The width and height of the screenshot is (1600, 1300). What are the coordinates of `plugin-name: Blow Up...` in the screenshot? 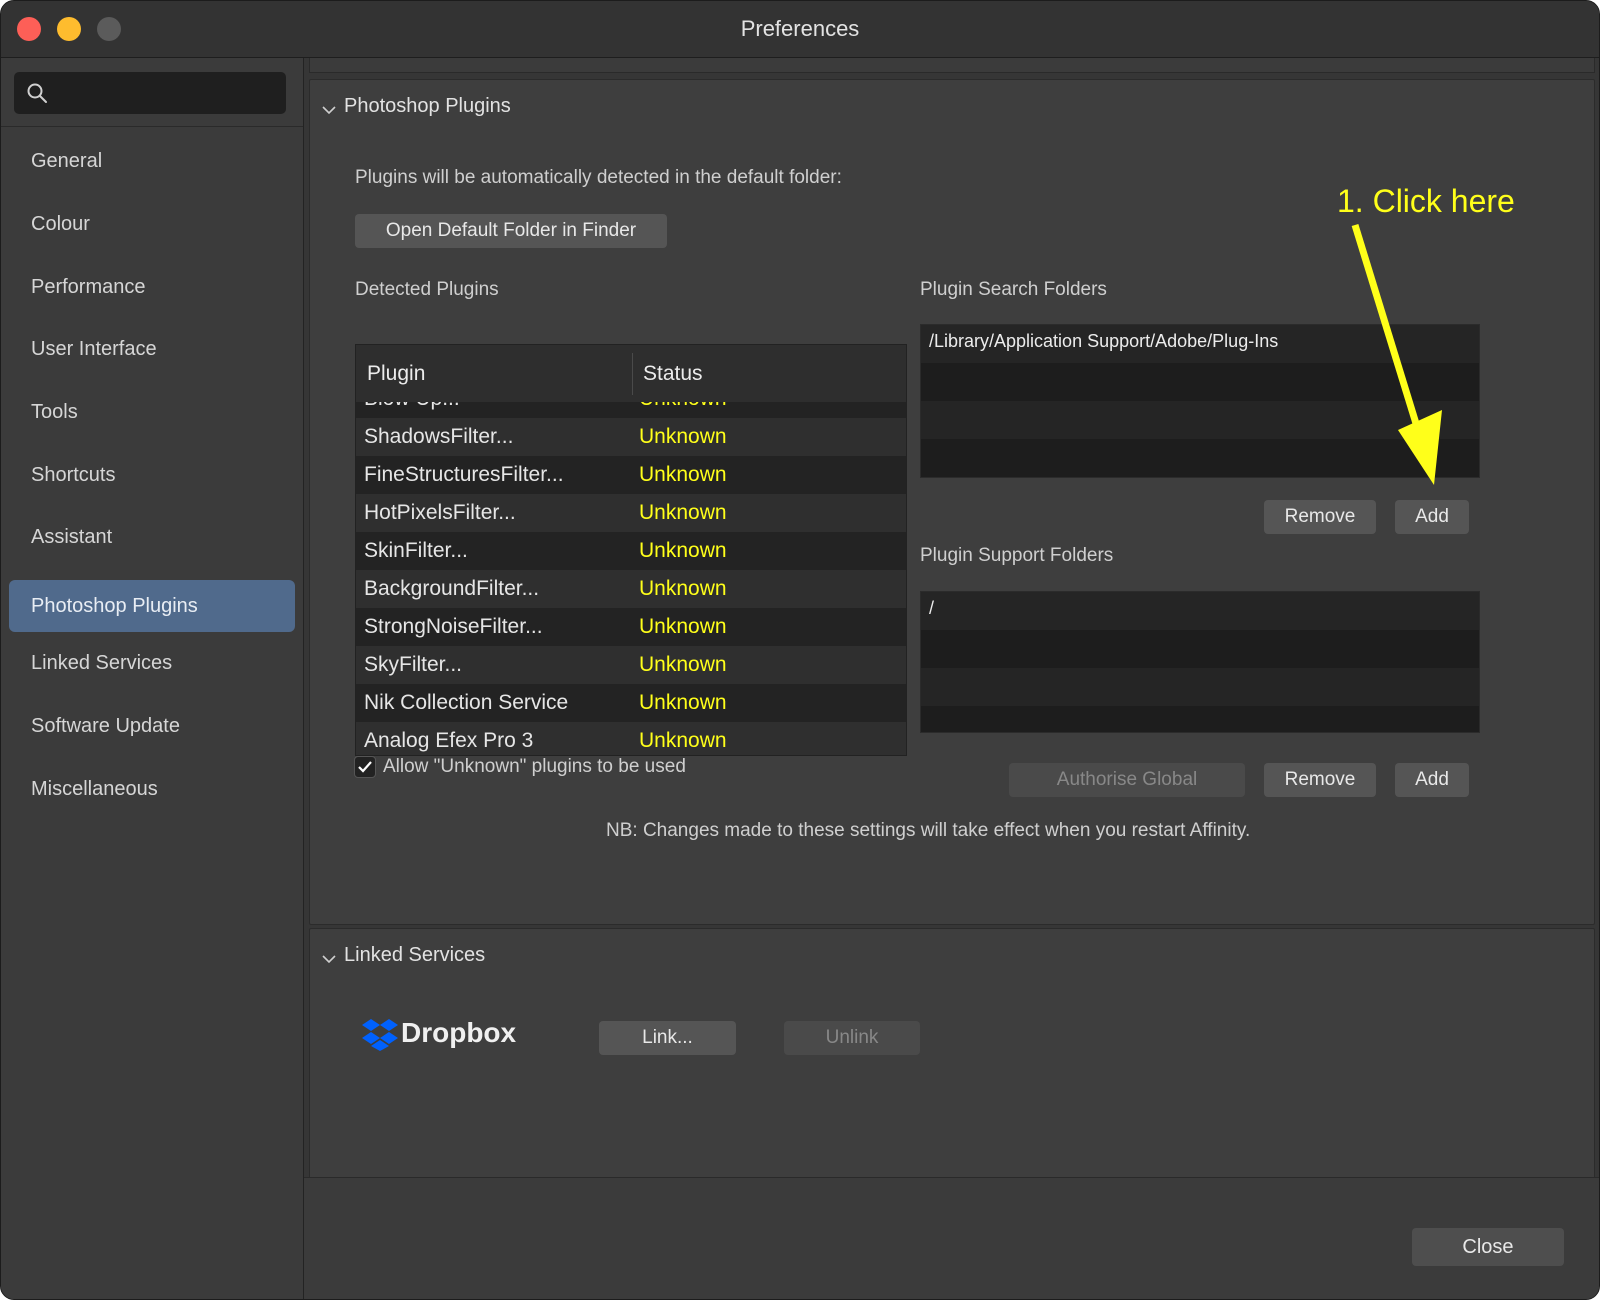 It's located at (412, 410).